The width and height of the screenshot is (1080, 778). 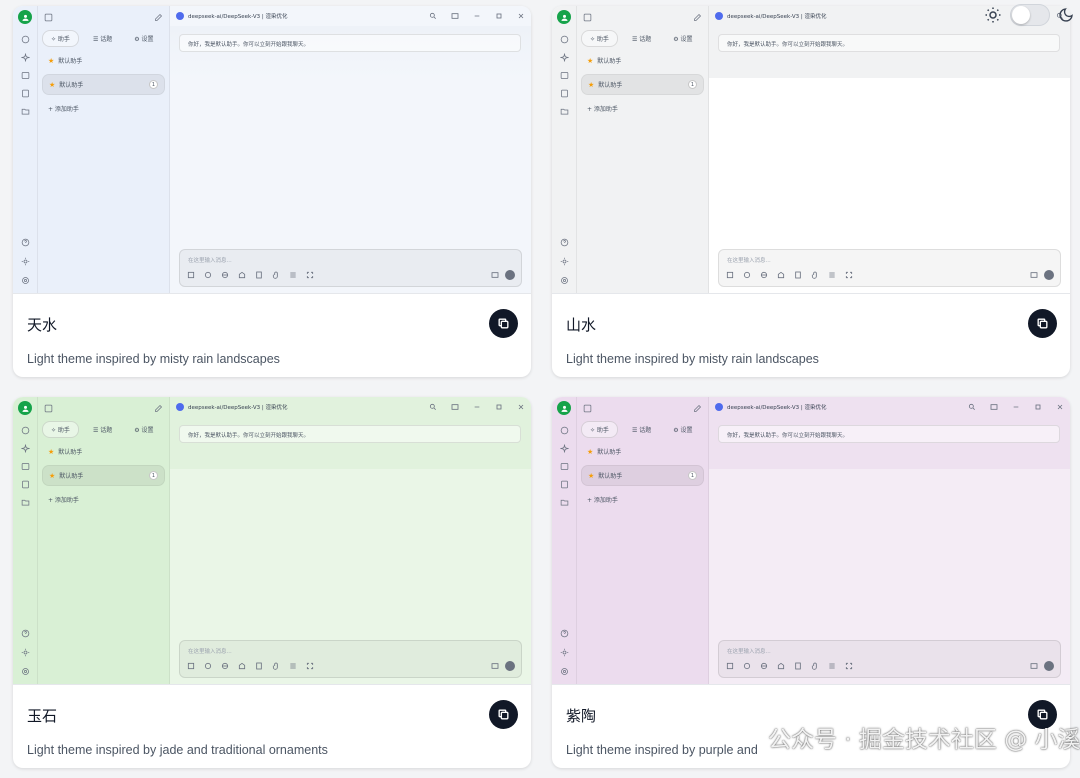 What do you see at coordinates (25, 39) in the screenshot?
I see `chat-icon` at bounding box center [25, 39].